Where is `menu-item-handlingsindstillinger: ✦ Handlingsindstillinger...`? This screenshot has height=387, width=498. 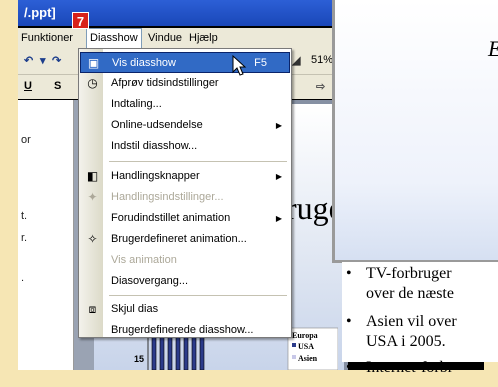 menu-item-handlingsindstillinger: ✦ Handlingsindstillinger... is located at coordinates (185, 197).